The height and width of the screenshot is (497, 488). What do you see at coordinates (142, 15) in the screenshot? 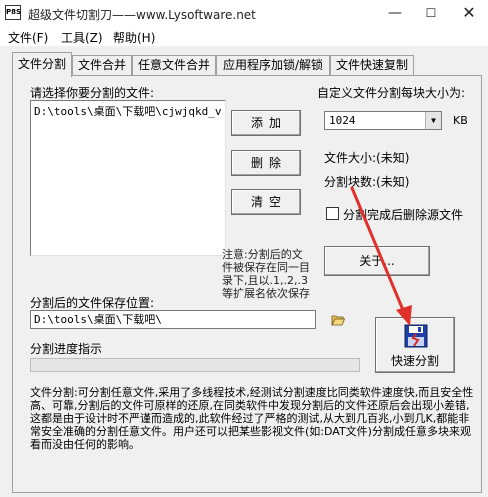
I see `window-title: 超级文件切割刀——www.Lysoftware.net` at bounding box center [142, 15].